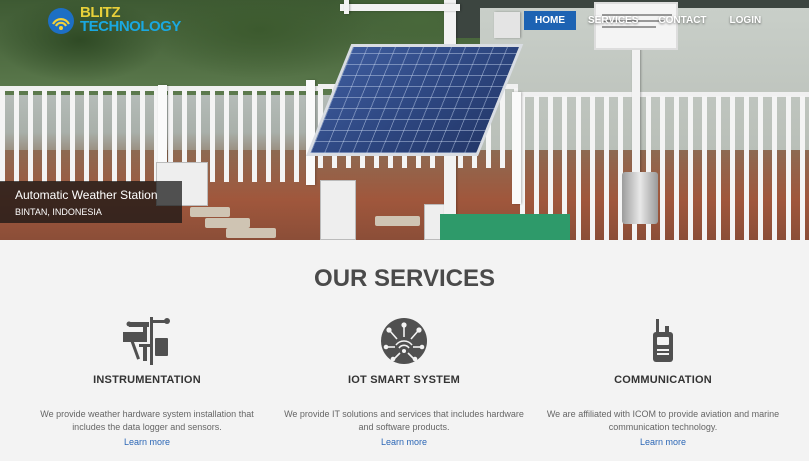 The image size is (809, 461). What do you see at coordinates (130, 26) in the screenshot?
I see `brand-name-line2: TECHNOLOGY` at bounding box center [130, 26].